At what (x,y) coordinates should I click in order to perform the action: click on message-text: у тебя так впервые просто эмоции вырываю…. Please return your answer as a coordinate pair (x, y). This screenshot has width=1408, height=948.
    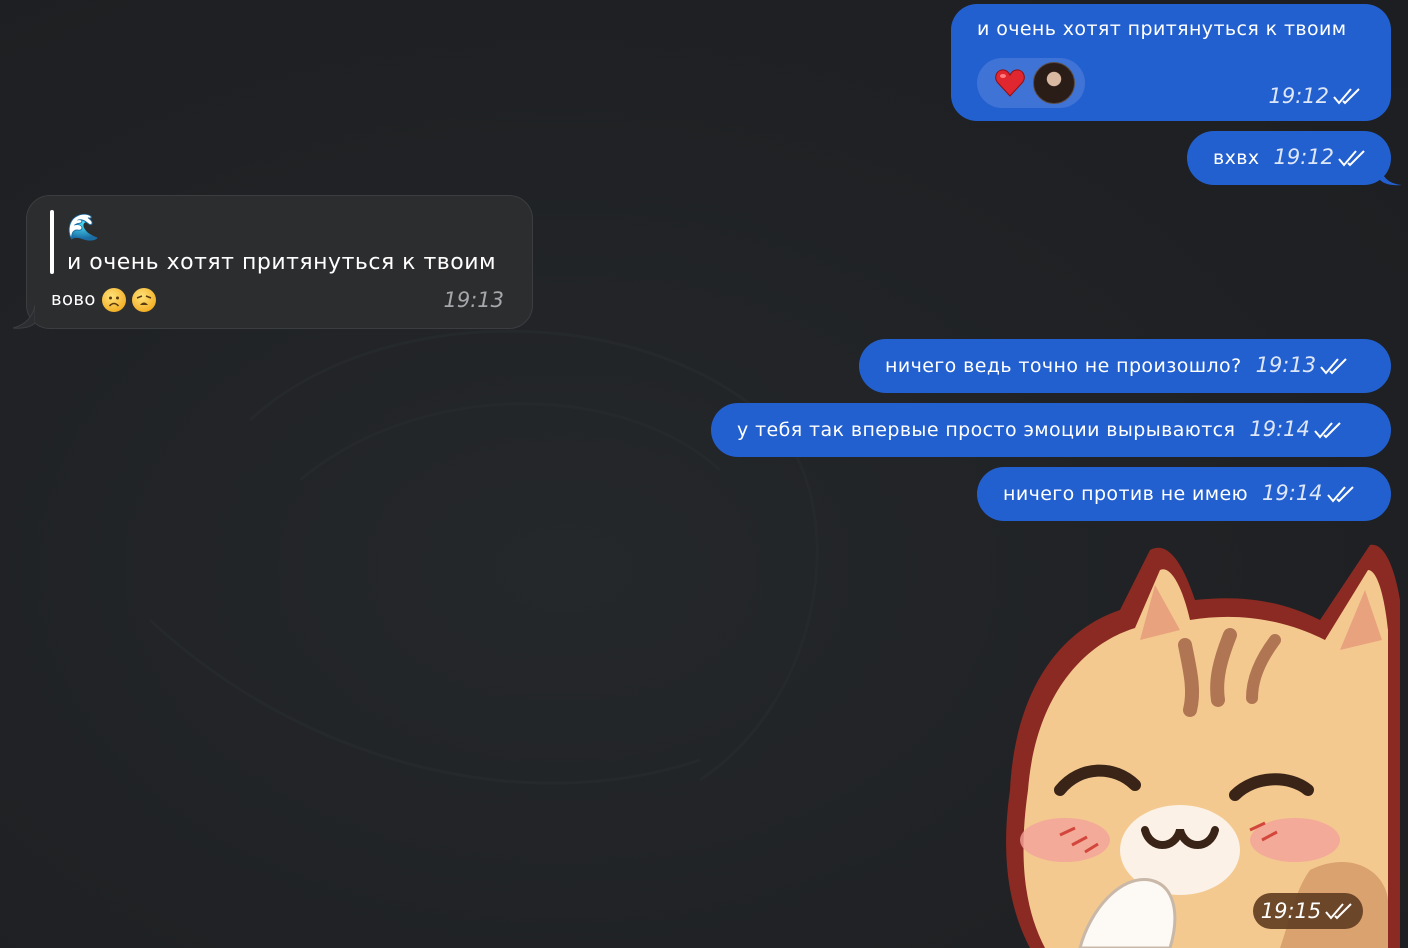
    Looking at the image, I should click on (986, 429).